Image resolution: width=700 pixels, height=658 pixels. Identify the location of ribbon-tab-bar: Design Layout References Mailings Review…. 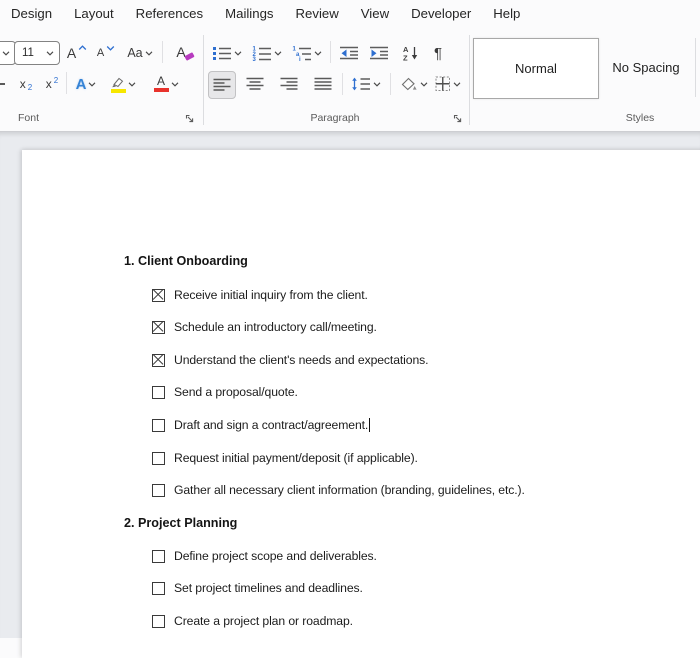
(350, 13).